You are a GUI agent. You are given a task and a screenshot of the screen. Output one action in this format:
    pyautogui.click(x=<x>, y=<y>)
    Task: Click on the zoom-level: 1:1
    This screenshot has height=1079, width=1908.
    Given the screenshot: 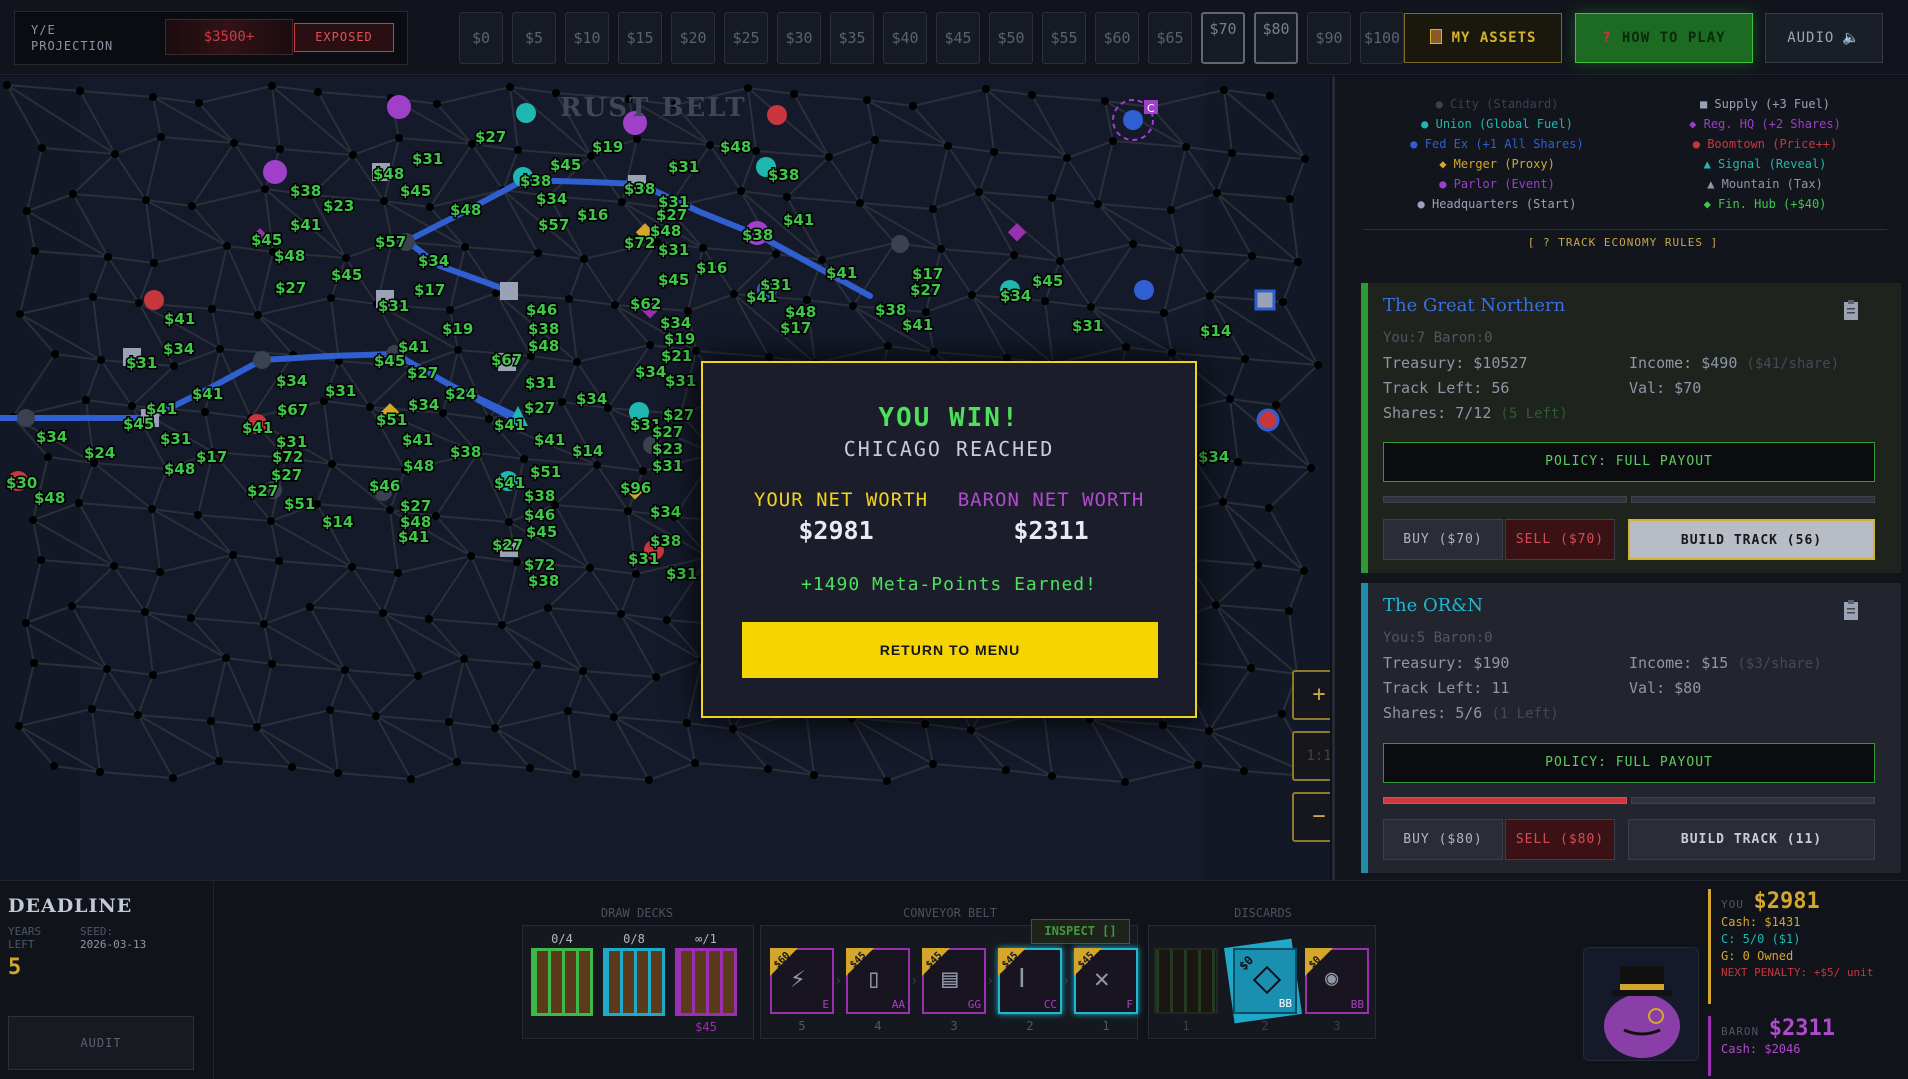 What is the action you would take?
    pyautogui.click(x=1311, y=756)
    